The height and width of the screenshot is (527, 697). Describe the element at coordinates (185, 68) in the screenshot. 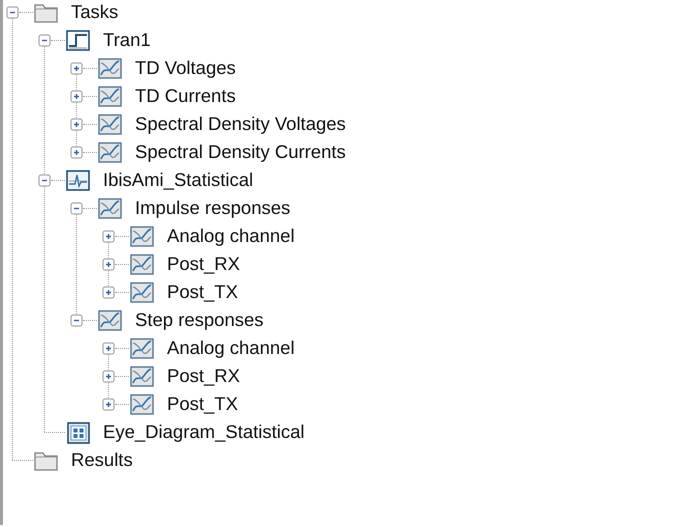

I see `tree-item: TD Voltages` at that location.